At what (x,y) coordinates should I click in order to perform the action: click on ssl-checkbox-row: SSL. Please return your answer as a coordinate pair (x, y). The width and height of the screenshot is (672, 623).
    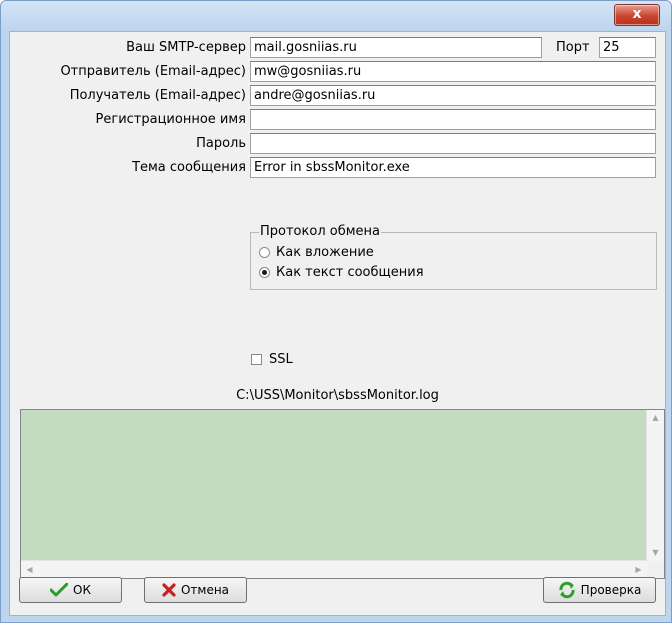
    Looking at the image, I should click on (272, 359).